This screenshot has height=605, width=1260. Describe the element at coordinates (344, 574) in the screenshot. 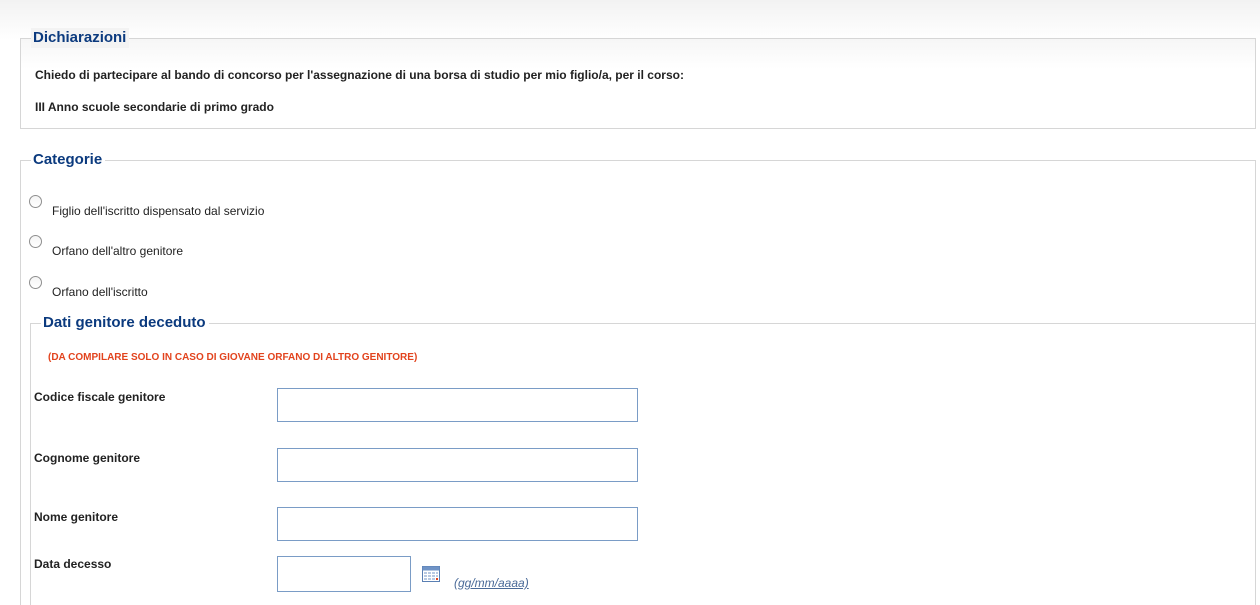

I see `data-decesso-input` at that location.